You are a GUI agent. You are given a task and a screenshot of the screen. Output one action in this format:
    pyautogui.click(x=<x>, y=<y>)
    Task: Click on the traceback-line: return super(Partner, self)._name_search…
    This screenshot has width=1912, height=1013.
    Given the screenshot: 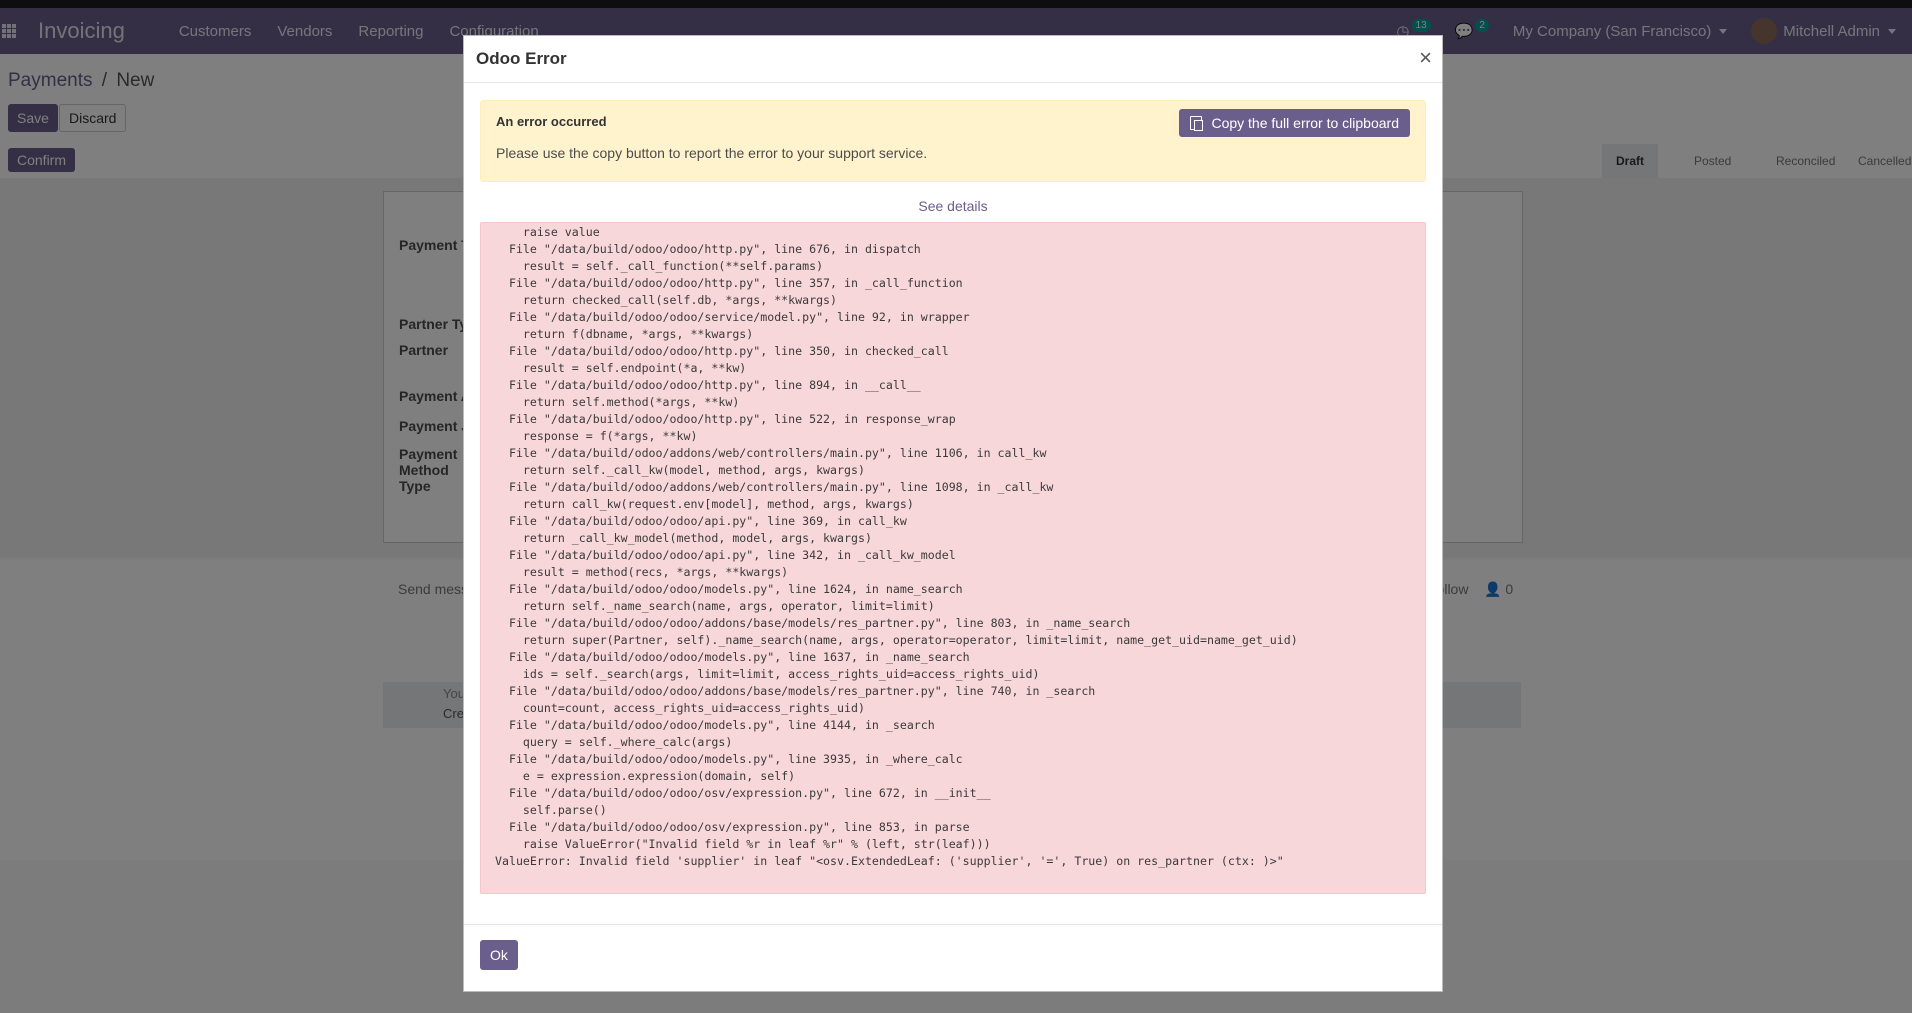 What is the action you would take?
    pyautogui.click(x=896, y=640)
    